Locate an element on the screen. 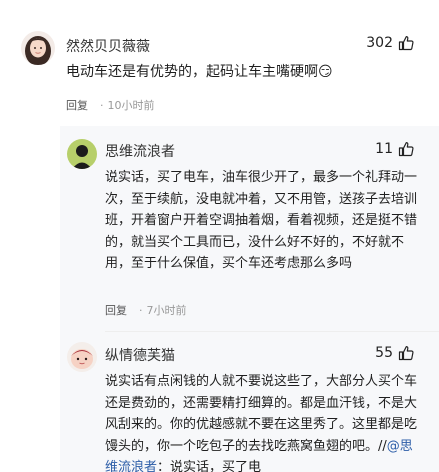 The width and height of the screenshot is (439, 472). reply-reply-button: 回复 is located at coordinates (116, 310).